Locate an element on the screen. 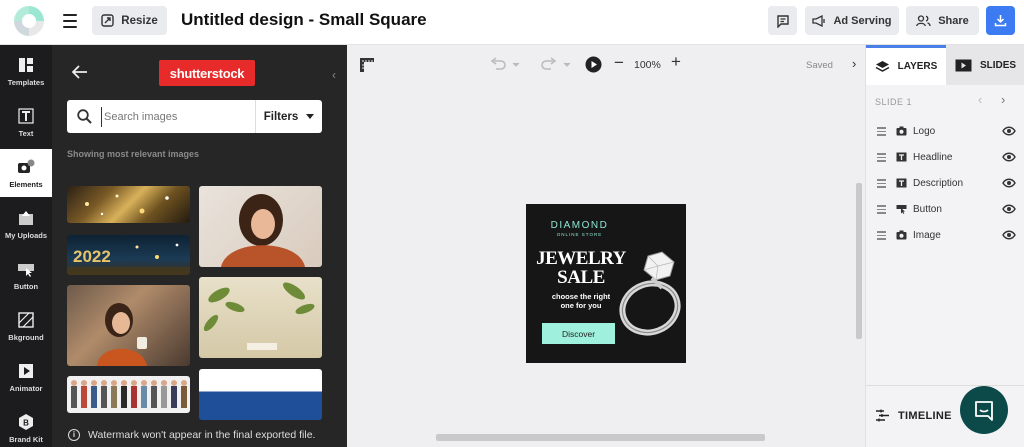 Image resolution: width=1024 pixels, height=447 pixels. search-input is located at coordinates (176, 117).